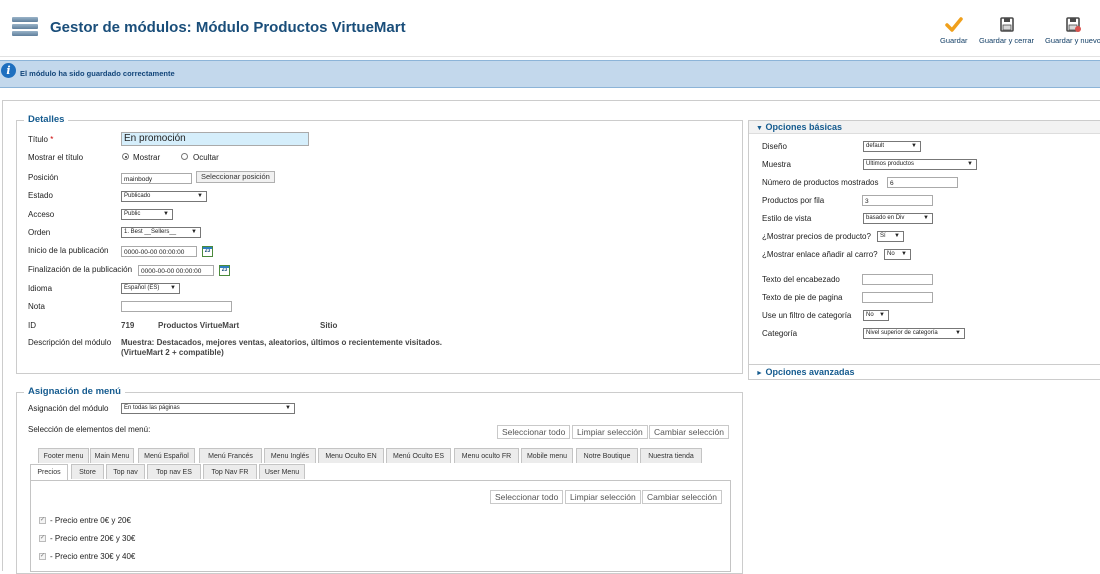 Image resolution: width=1100 pixels, height=574 pixels. Describe the element at coordinates (807, 315) in the screenshot. I see `category-filter-label: Use un filtro de categoría` at that location.